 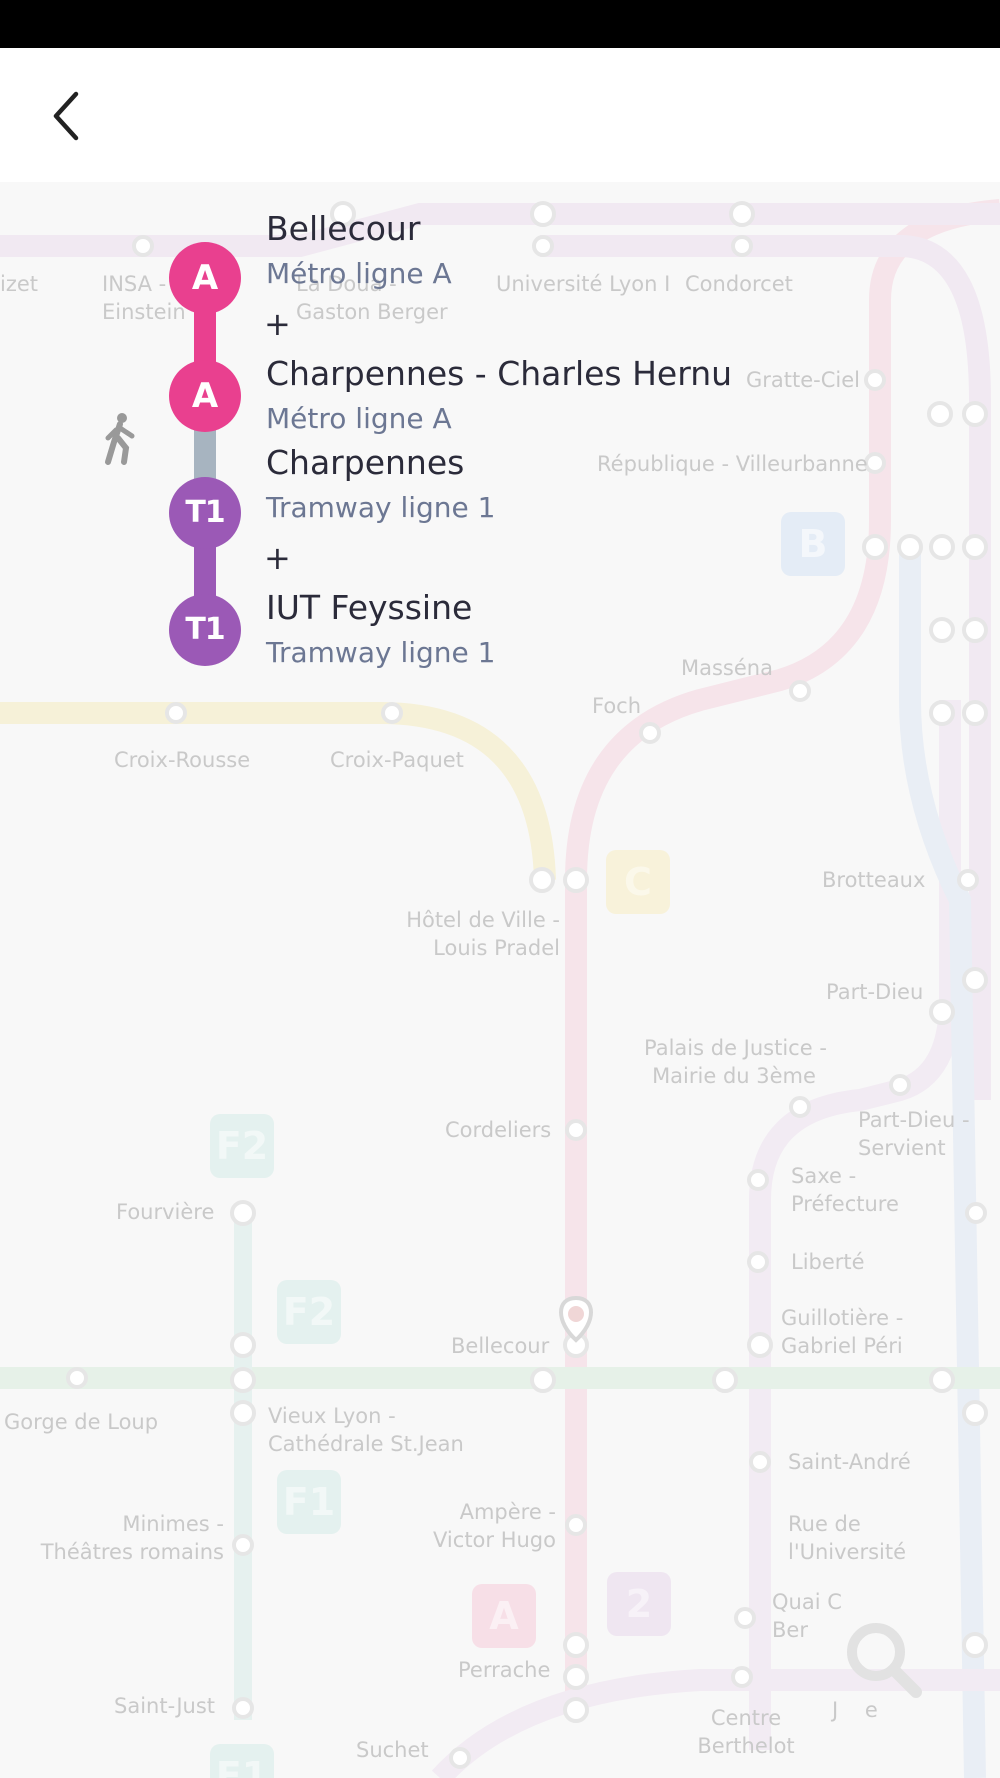 What do you see at coordinates (366, 1430) in the screenshot?
I see `map-label: Vieux Lyon - Cathédrale St.Jean` at bounding box center [366, 1430].